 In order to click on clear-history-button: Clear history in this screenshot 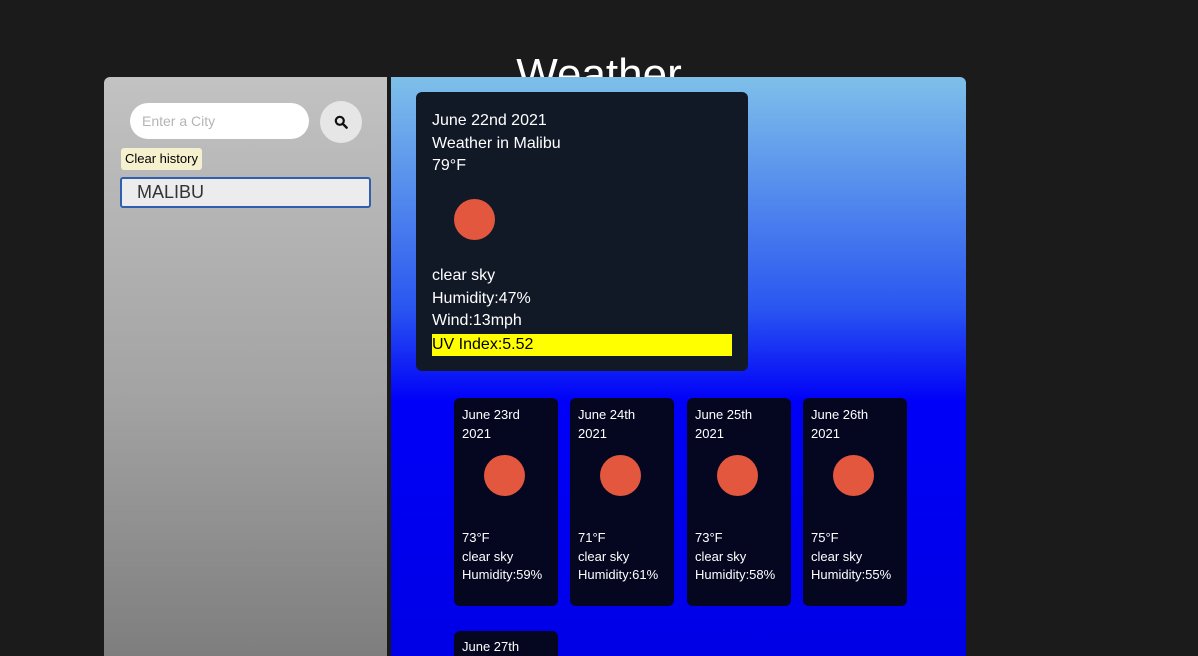, I will do `click(161, 159)`.